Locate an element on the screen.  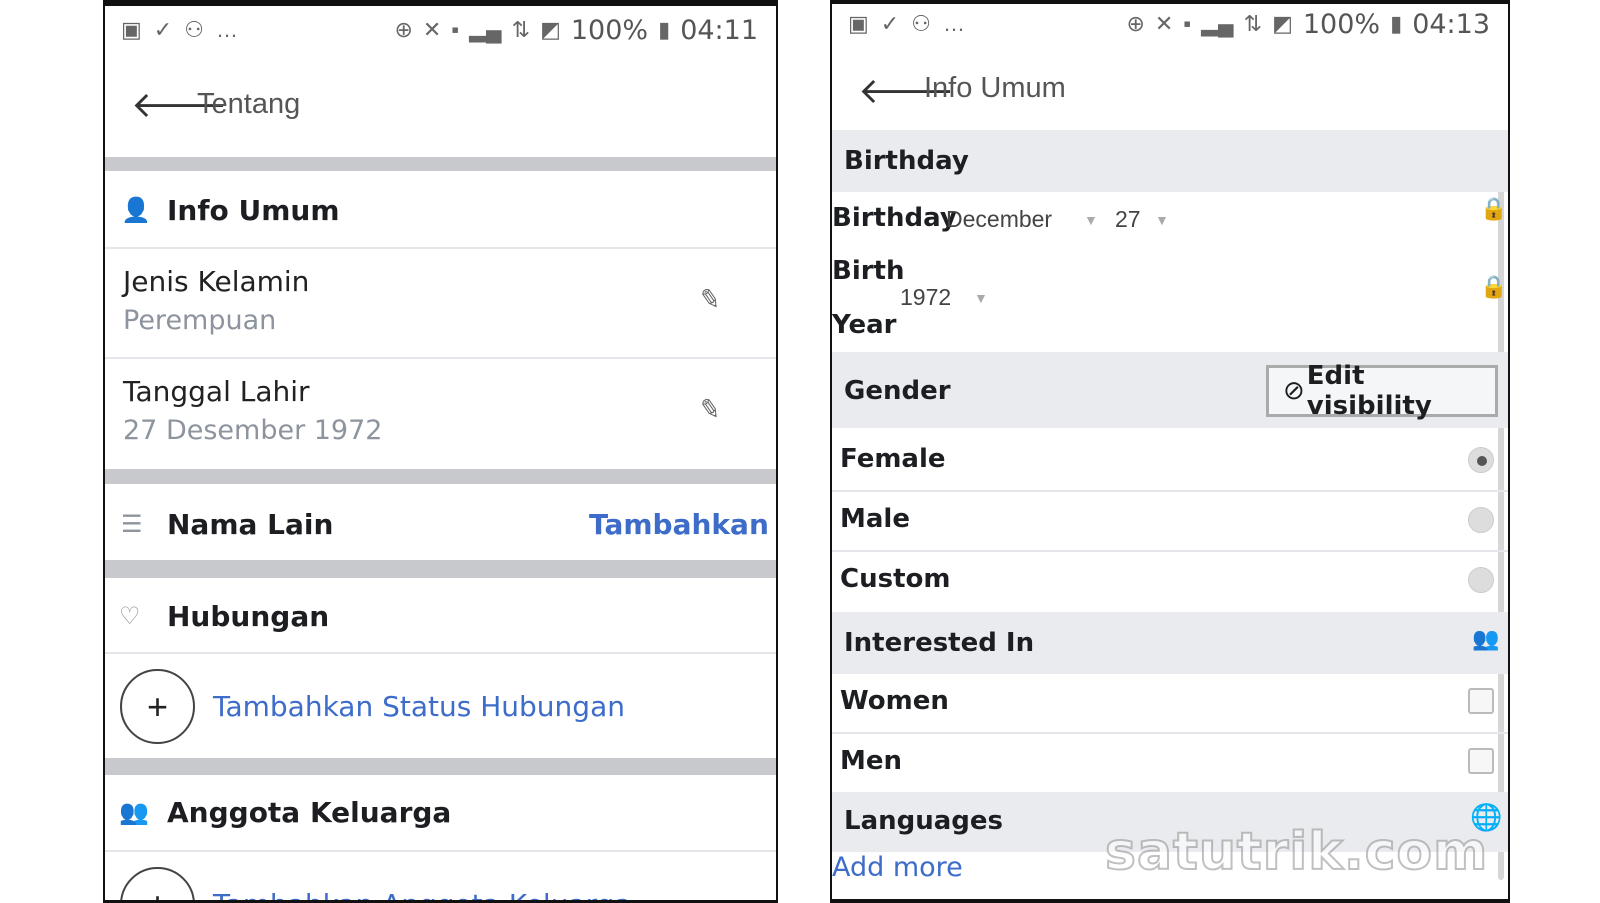
birthday-day-select: 27 is located at coordinates (1128, 219).